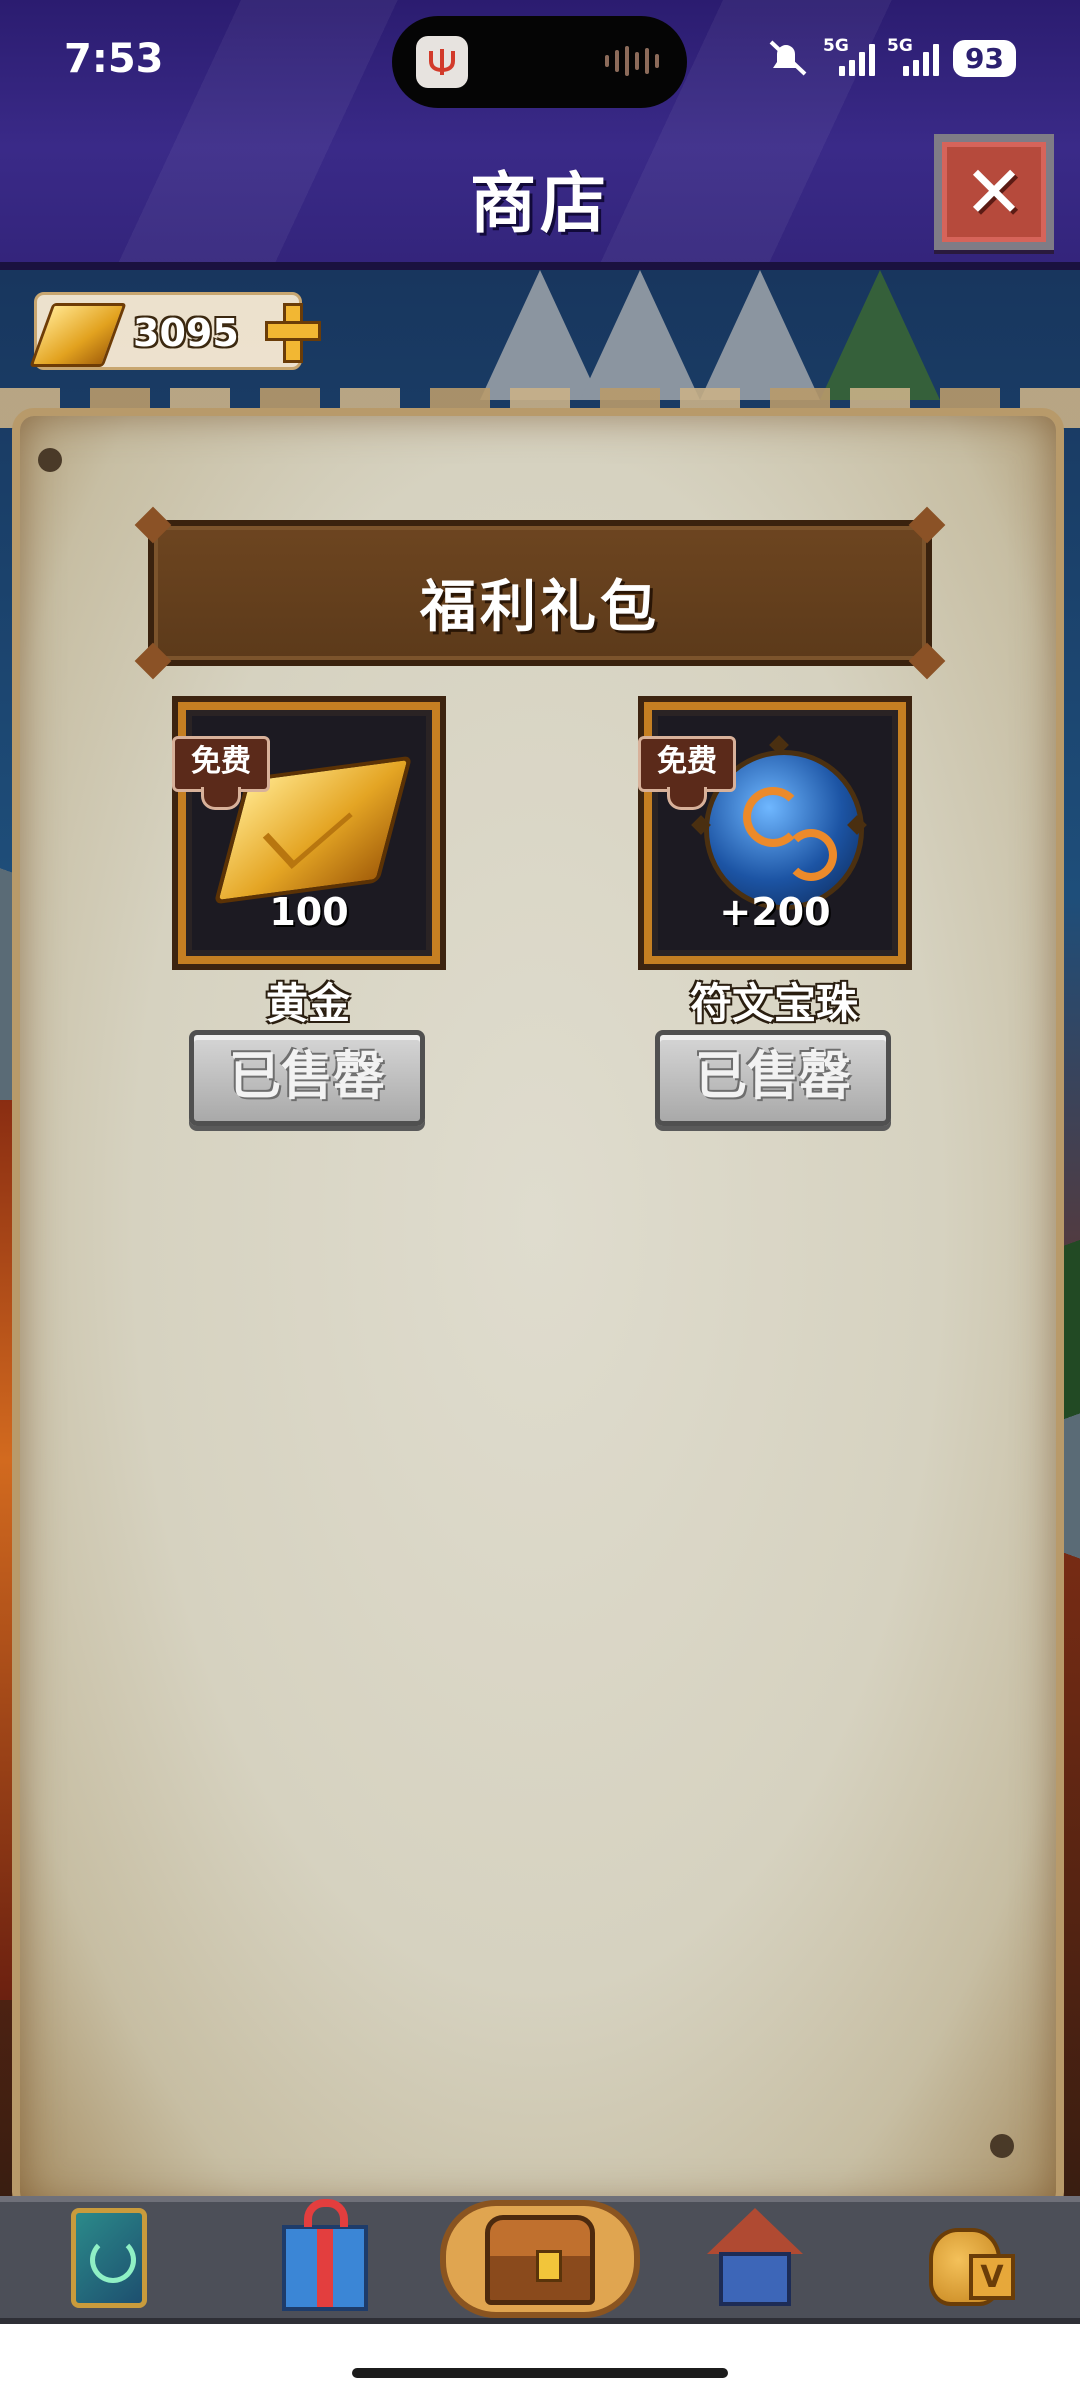 The width and height of the screenshot is (1080, 2400). What do you see at coordinates (849, 56) in the screenshot?
I see `signal-1-icon: 5G` at bounding box center [849, 56].